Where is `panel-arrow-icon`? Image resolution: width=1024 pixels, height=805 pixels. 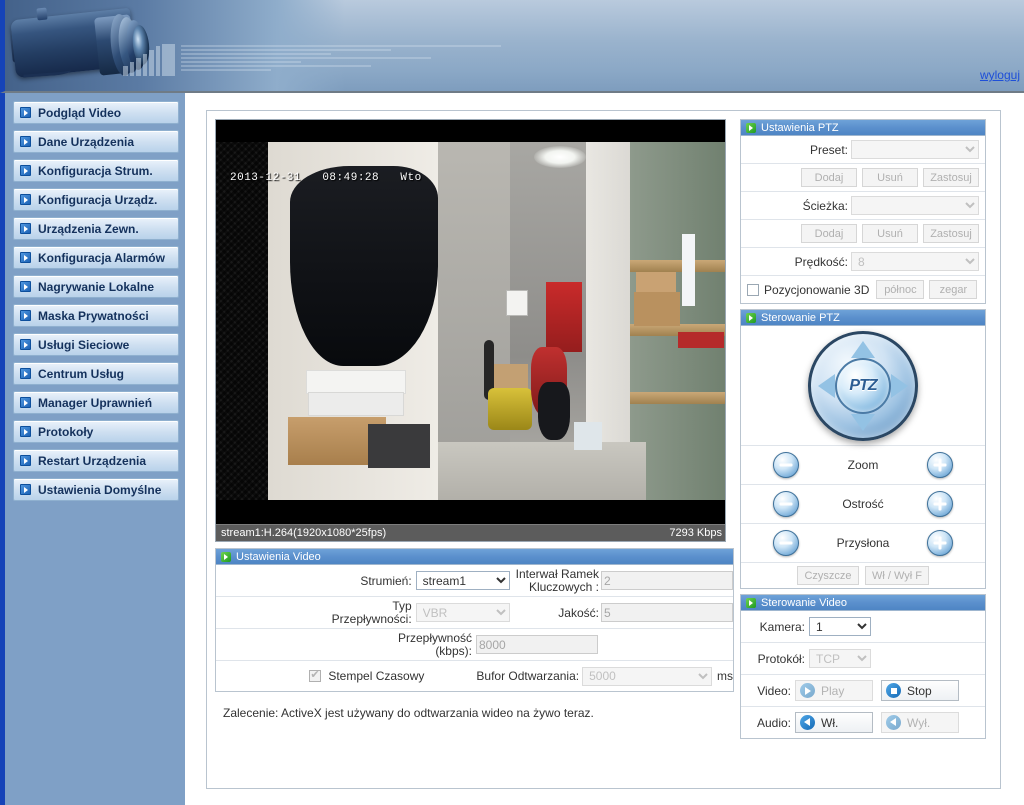 panel-arrow-icon is located at coordinates (751, 602).